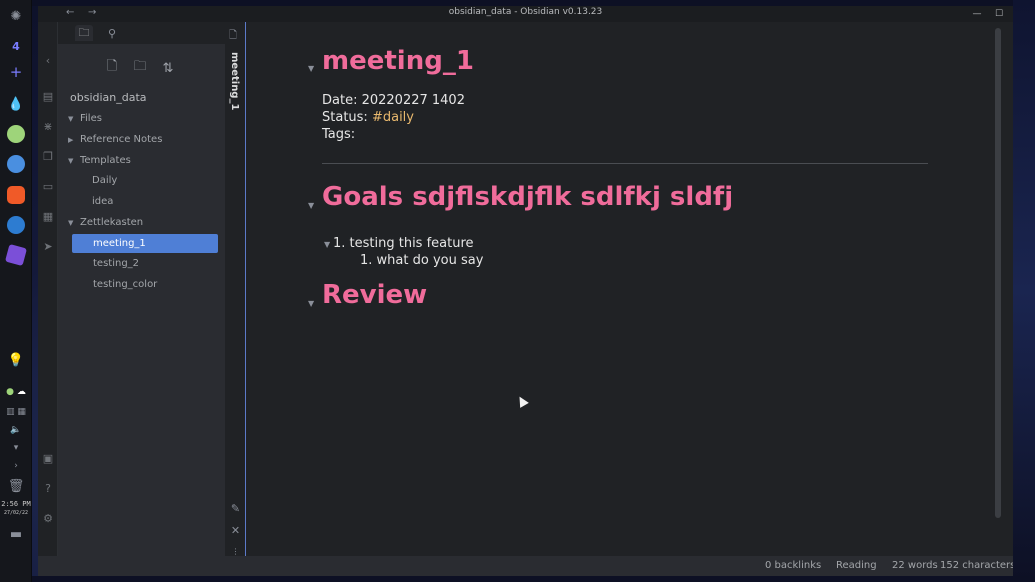  I want to click on stacked-tab-strip: 🗋 meeting_1 ✎ ✕ ⋮, so click(235, 289).